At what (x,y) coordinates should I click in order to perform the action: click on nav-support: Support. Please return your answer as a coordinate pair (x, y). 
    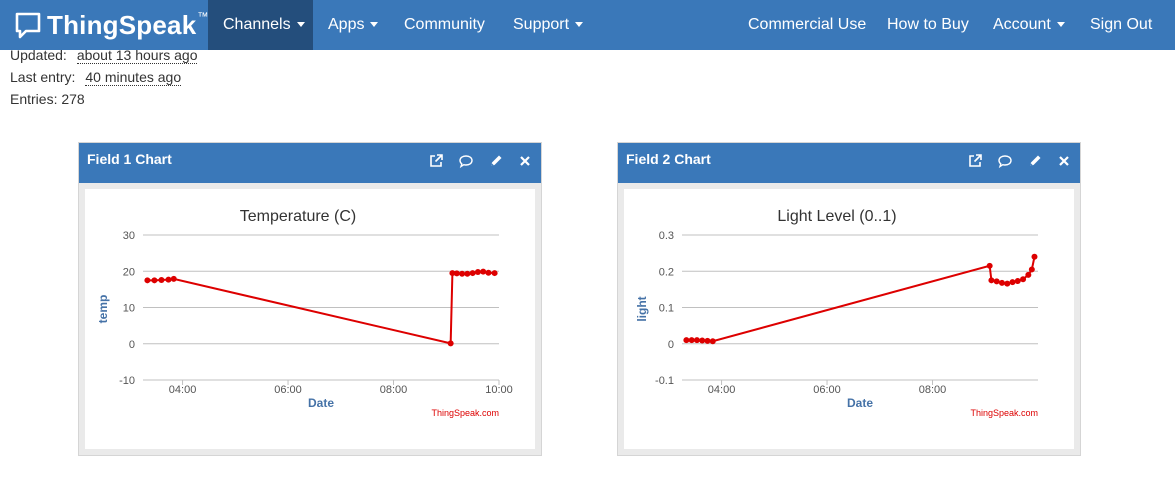
    Looking at the image, I should click on (547, 25).